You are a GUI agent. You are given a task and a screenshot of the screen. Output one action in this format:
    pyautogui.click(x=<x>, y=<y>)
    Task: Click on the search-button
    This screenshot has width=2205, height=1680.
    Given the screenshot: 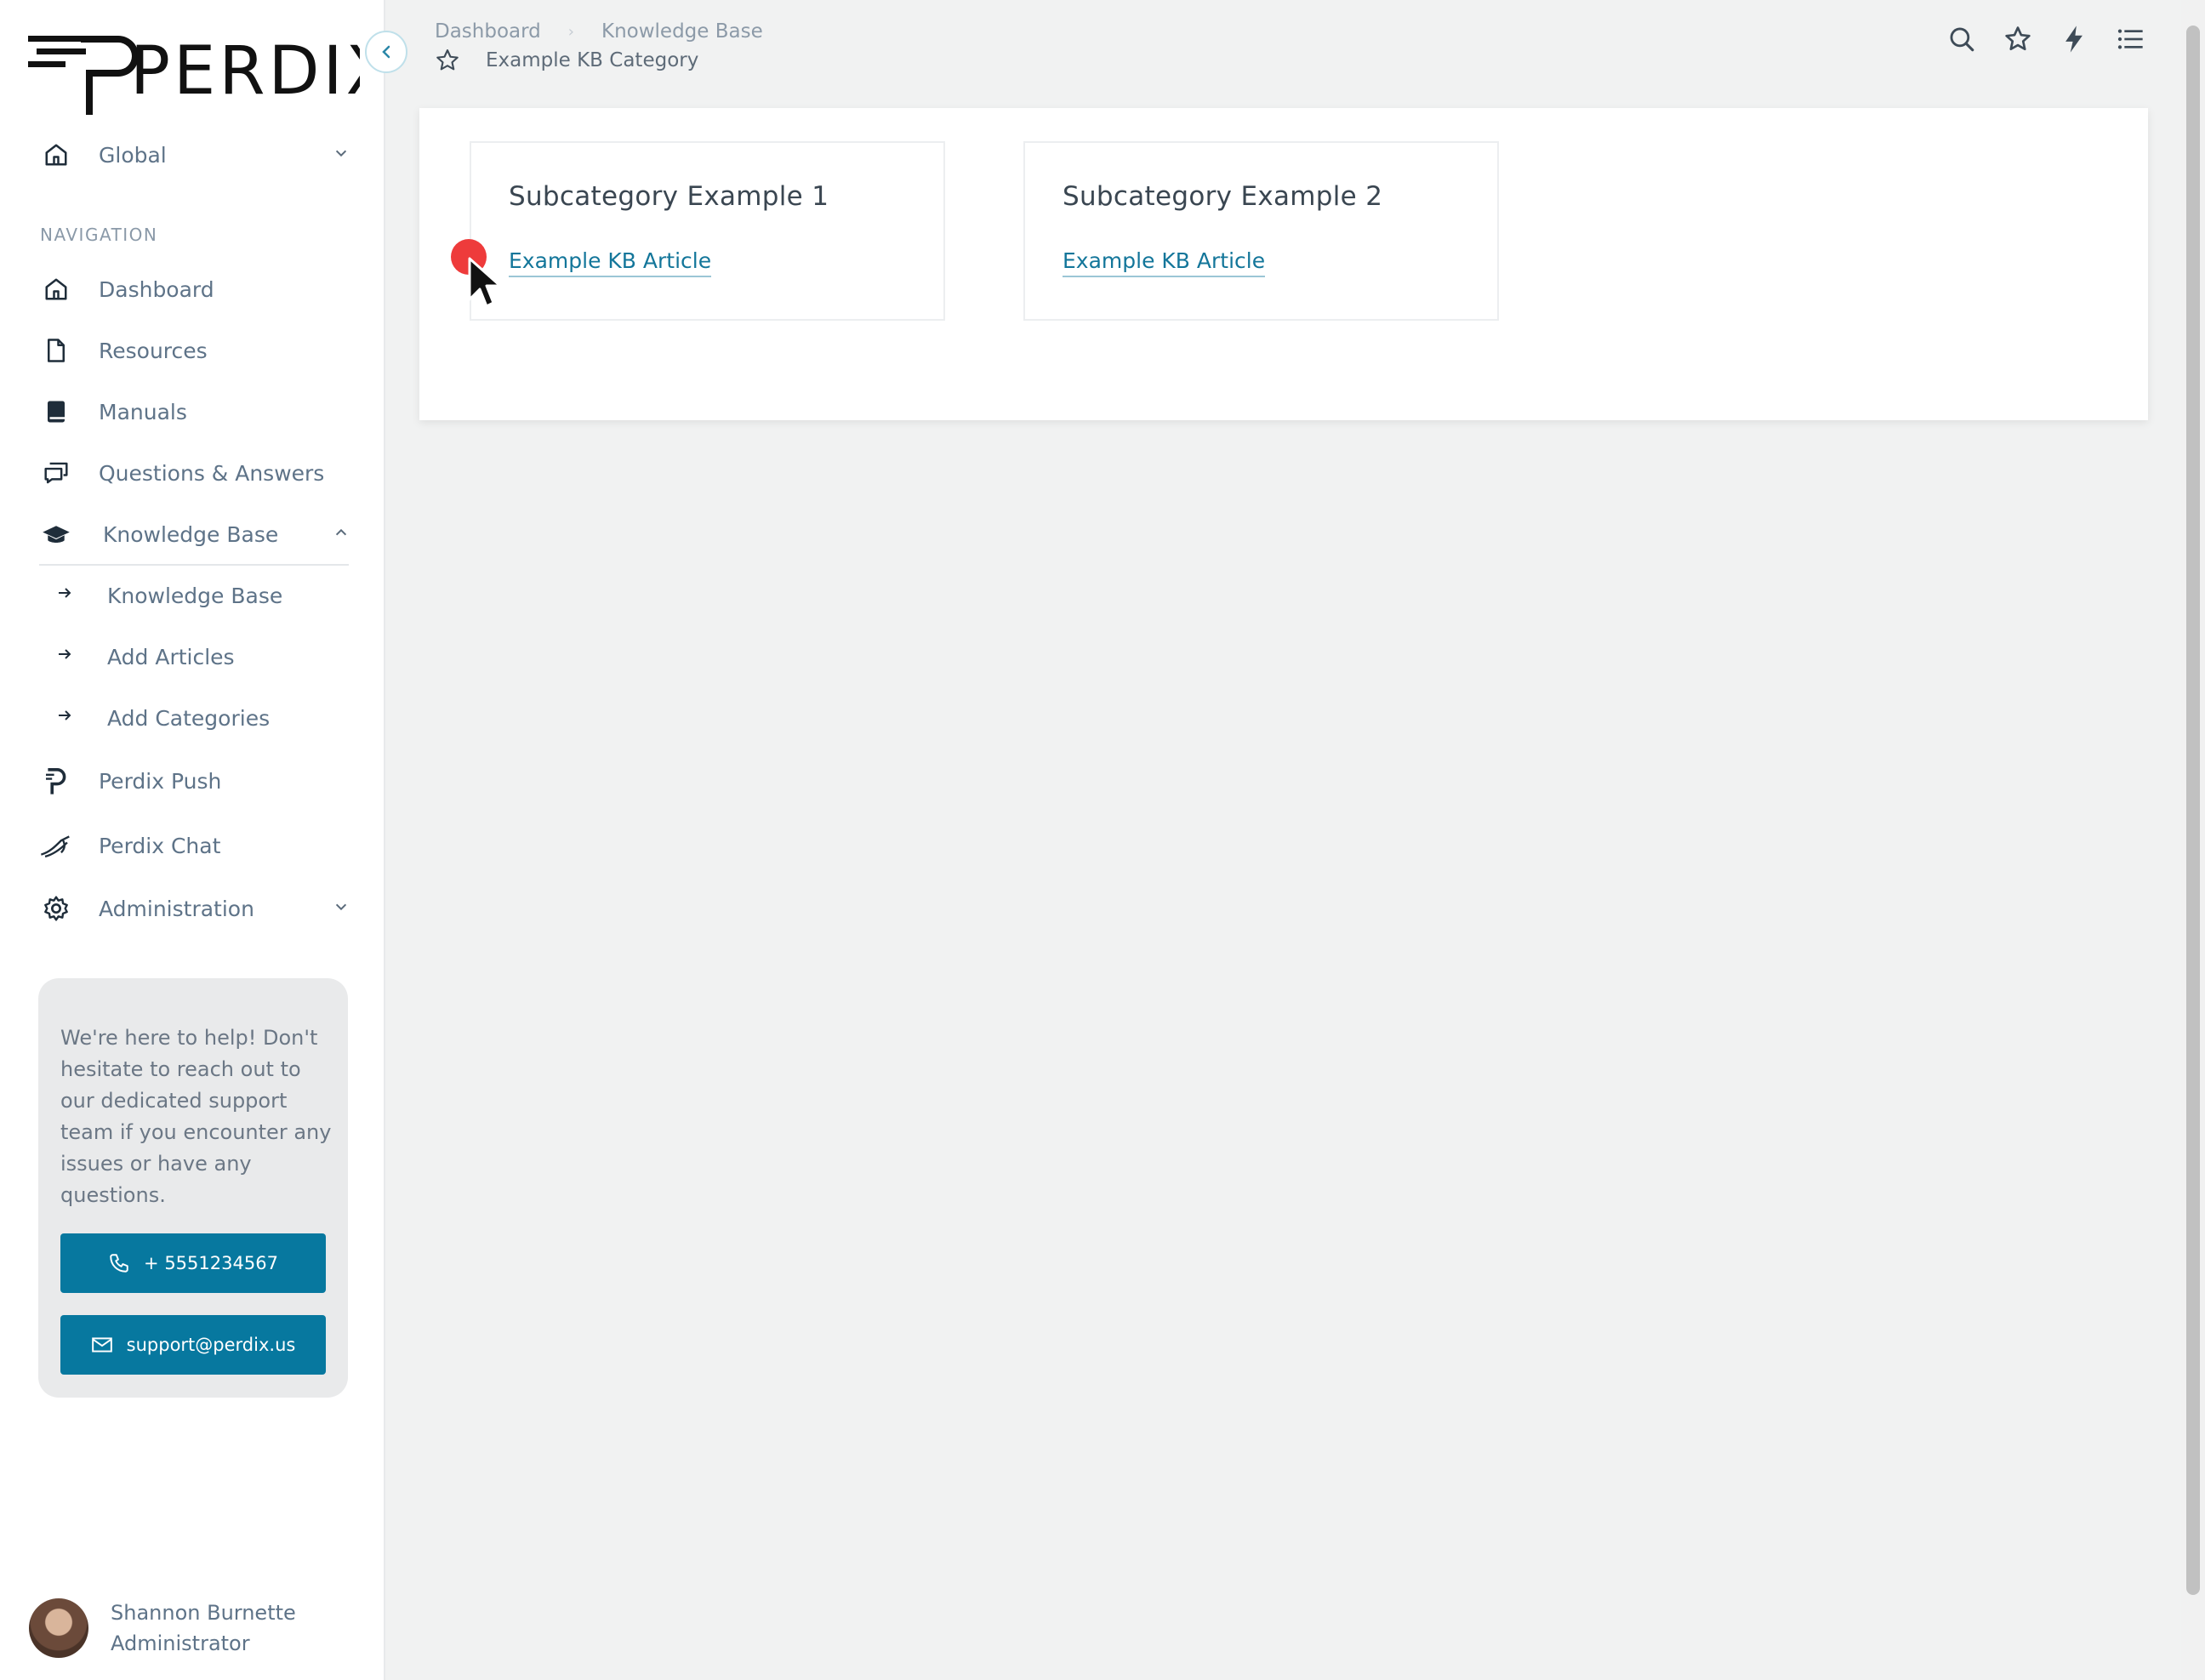 What is the action you would take?
    pyautogui.click(x=1962, y=39)
    